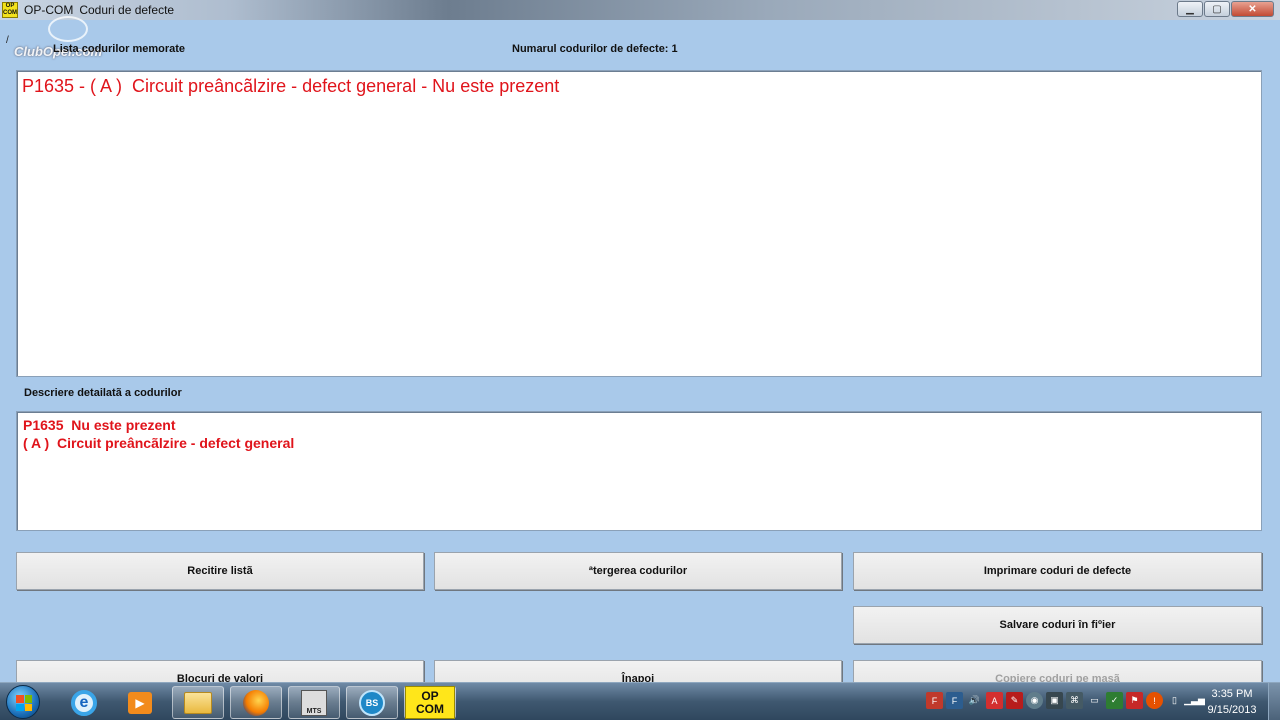 The width and height of the screenshot is (1280, 720). What do you see at coordinates (595, 49) in the screenshot?
I see `codes-count-label: Numarul codurilor de defecte: 1` at bounding box center [595, 49].